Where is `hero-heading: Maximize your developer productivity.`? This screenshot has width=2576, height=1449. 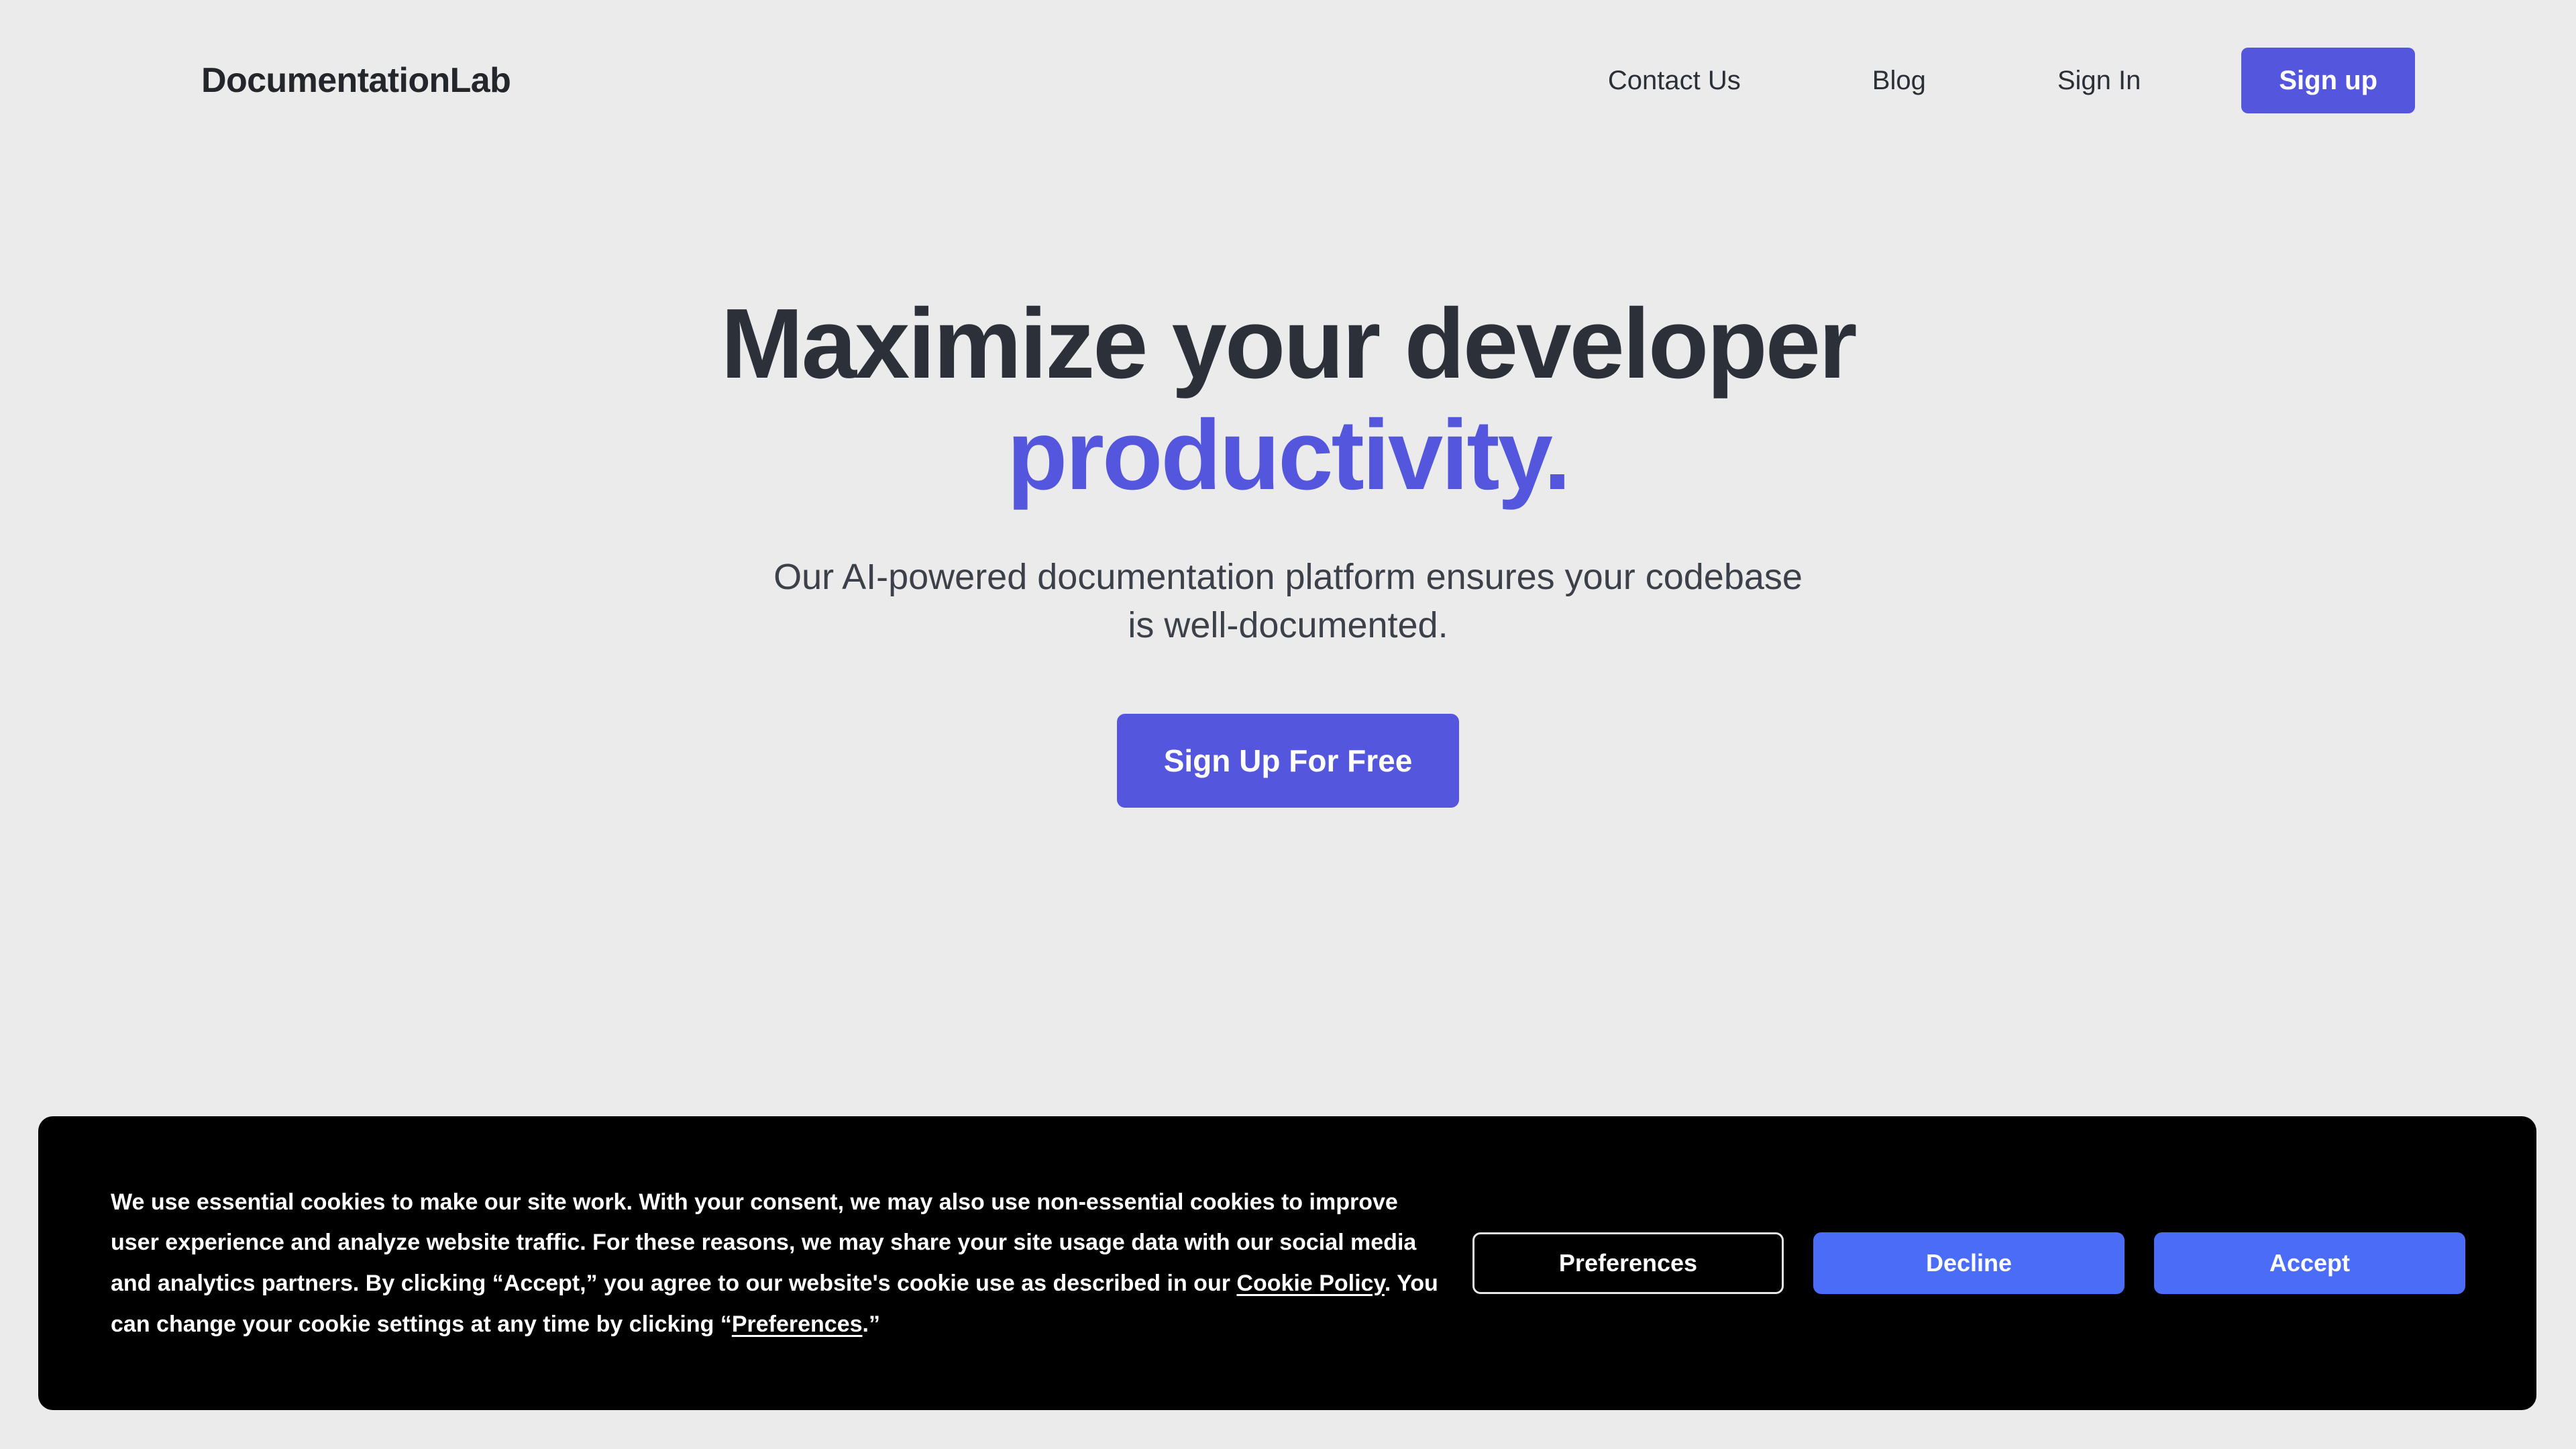 hero-heading: Maximize your developer productivity. is located at coordinates (1288, 399).